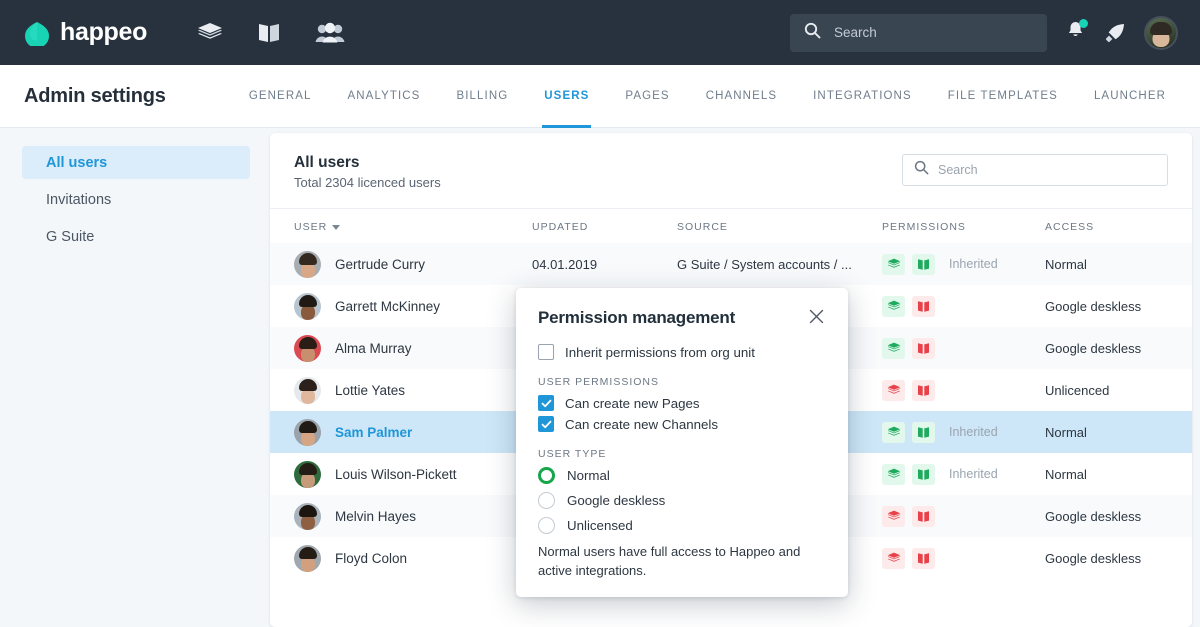 This screenshot has width=1200, height=627. What do you see at coordinates (816, 318) in the screenshot?
I see `close-icon` at bounding box center [816, 318].